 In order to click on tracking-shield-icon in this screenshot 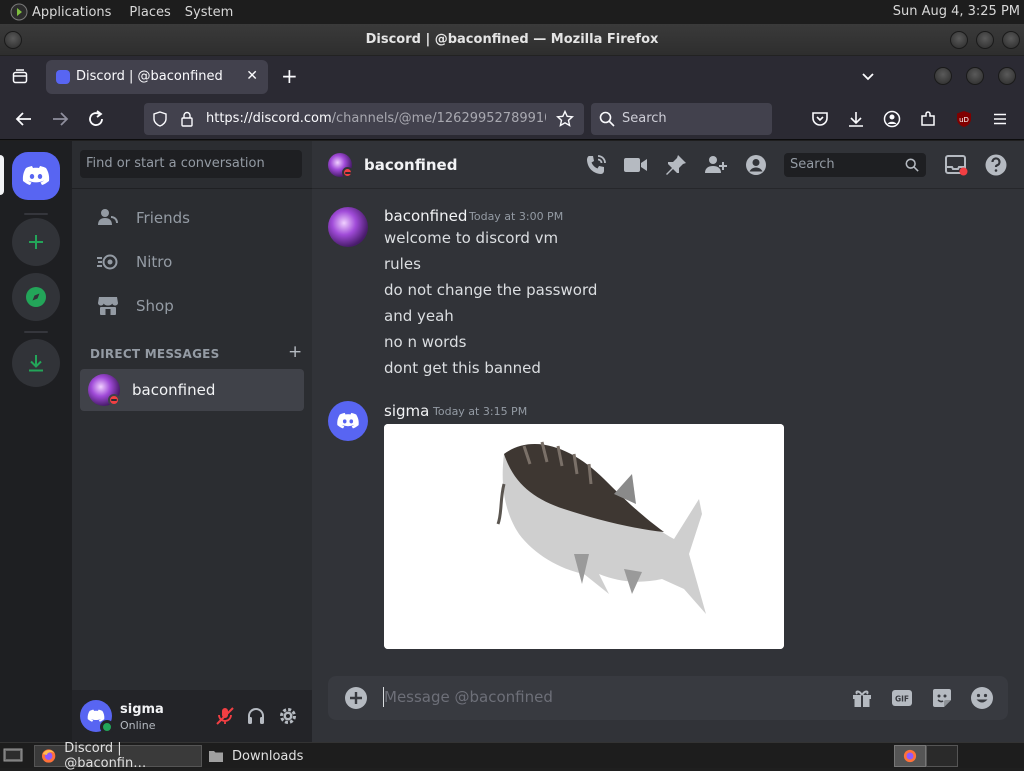, I will do `click(160, 119)`.